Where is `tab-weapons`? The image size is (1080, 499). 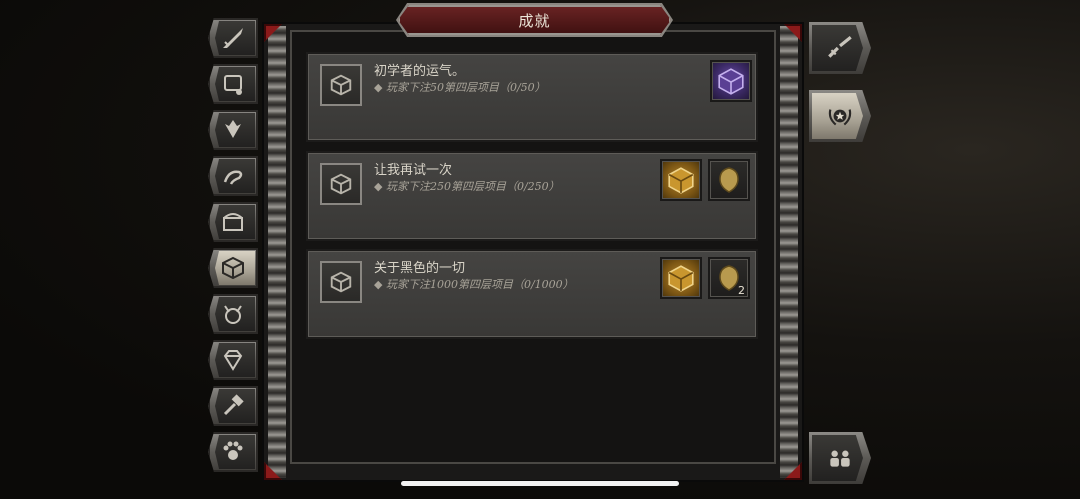
tab-weapons is located at coordinates (233, 38).